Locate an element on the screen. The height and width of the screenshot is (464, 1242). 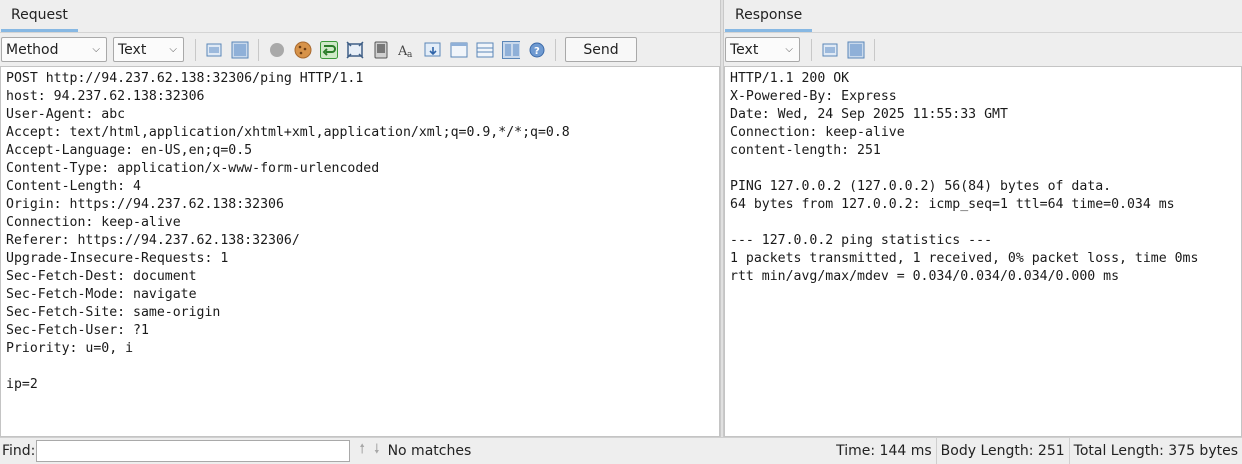
font-icon: Aa is located at coordinates (407, 50).